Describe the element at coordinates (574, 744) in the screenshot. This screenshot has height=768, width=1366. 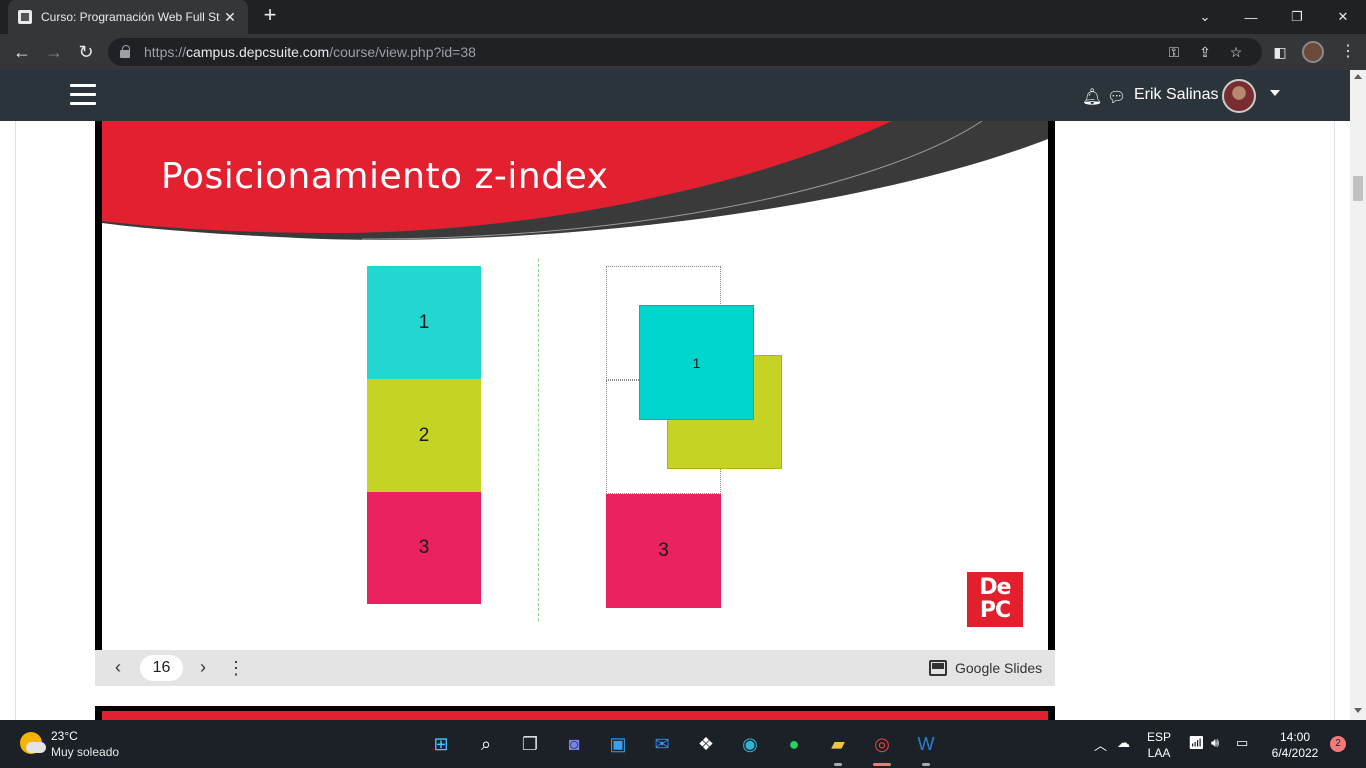
I see `teams-chat-icon: ◙` at that location.